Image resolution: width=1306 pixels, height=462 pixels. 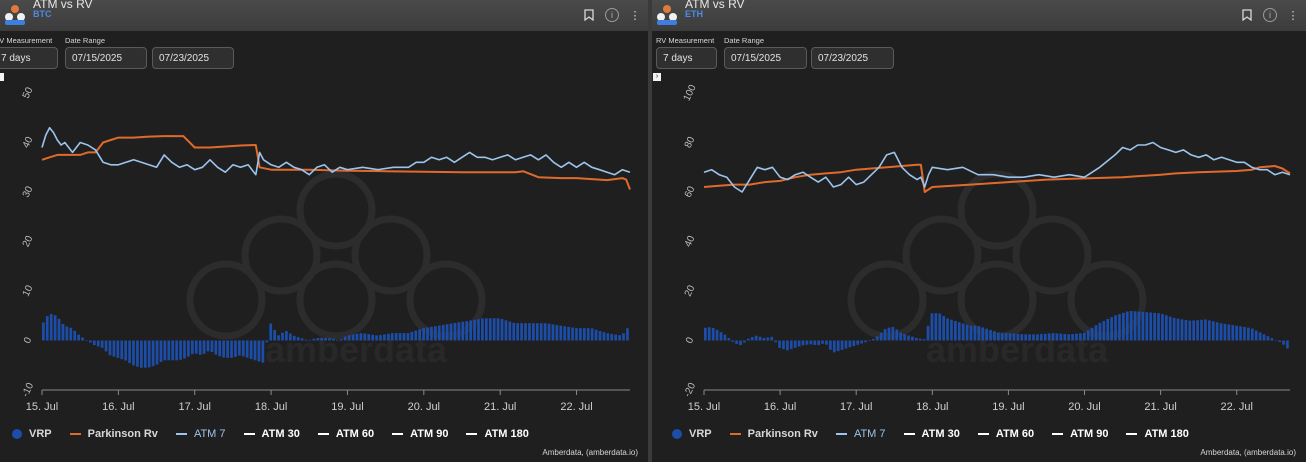 What do you see at coordinates (472, 434) in the screenshot?
I see `legend-line-icon` at bounding box center [472, 434].